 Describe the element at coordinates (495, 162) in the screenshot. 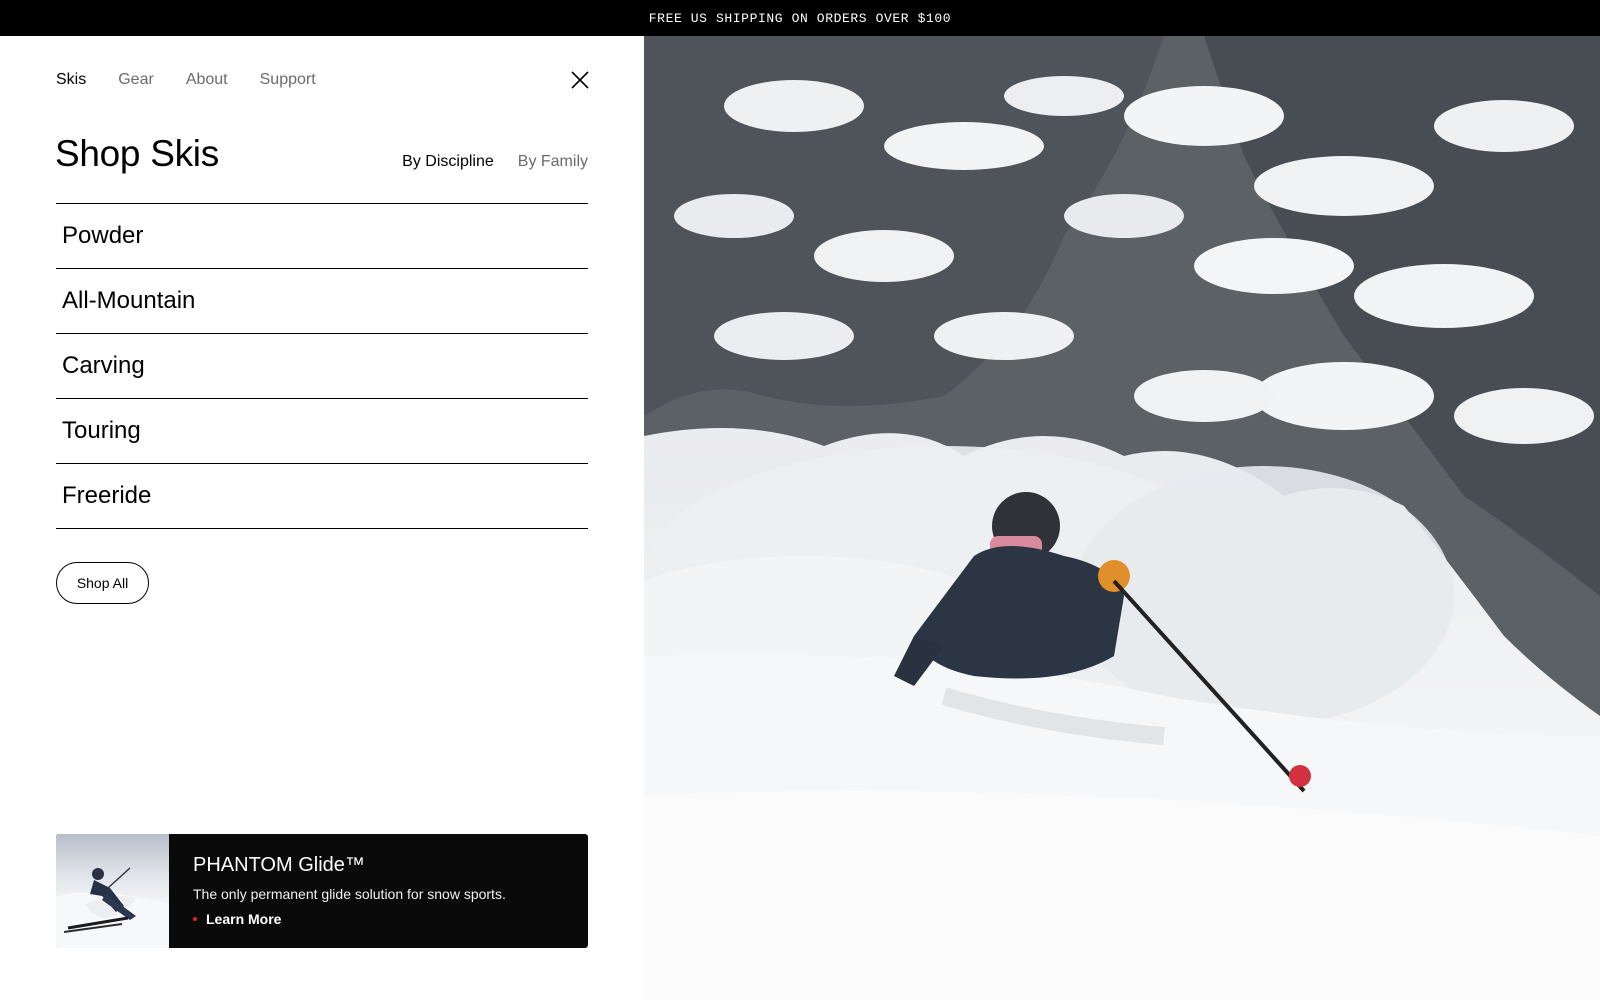

I see `filter-tabs: By Discipline By Family` at that location.